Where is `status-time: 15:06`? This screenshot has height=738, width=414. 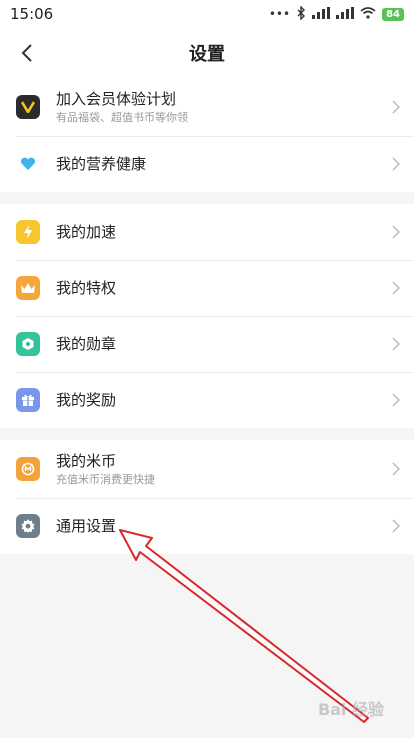
status-time: 15:06 is located at coordinates (32, 14).